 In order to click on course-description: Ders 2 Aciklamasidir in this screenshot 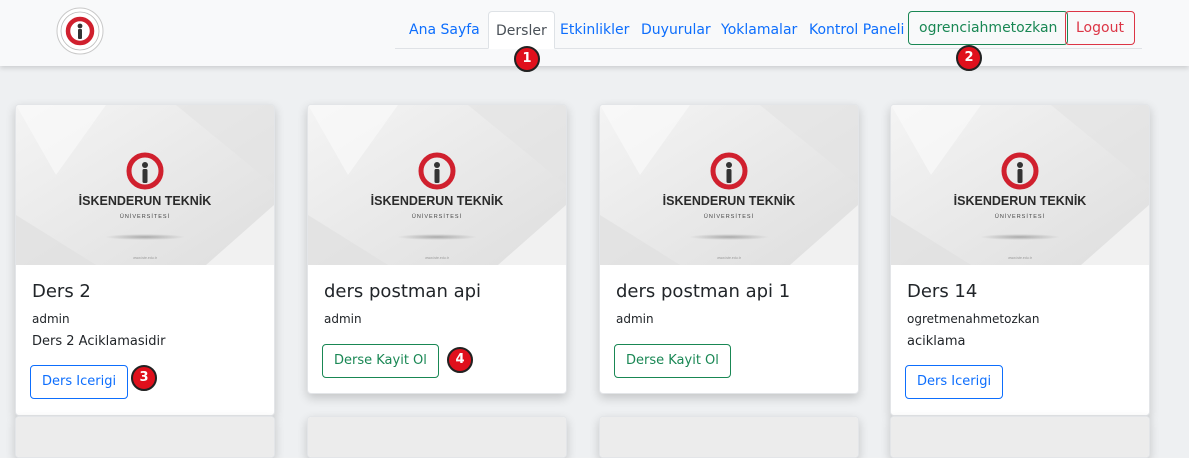, I will do `click(99, 341)`.